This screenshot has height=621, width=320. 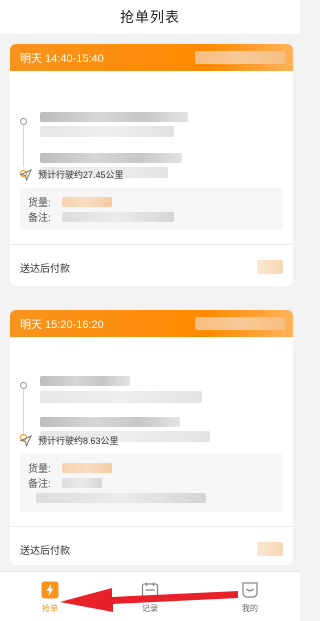 I want to click on tab-label: 记录, so click(x=150, y=608).